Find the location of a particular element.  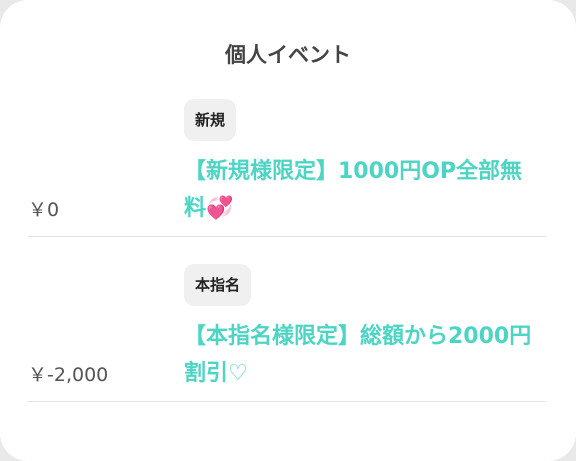

event-price: ￥0 is located at coordinates (44, 210).